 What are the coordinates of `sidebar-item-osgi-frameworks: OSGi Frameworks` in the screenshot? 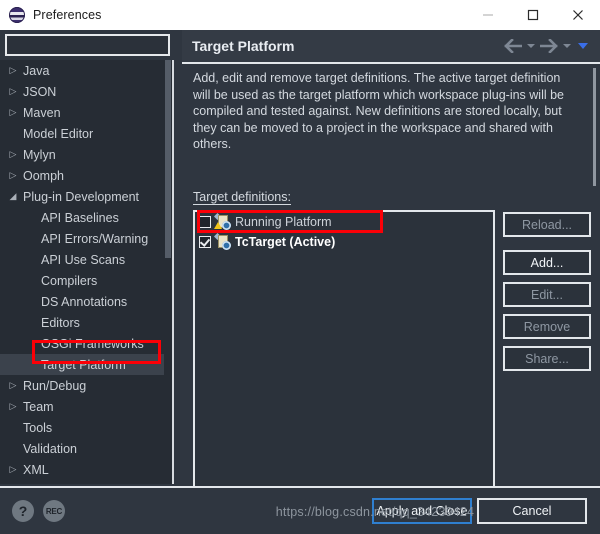 It's located at (86, 343).